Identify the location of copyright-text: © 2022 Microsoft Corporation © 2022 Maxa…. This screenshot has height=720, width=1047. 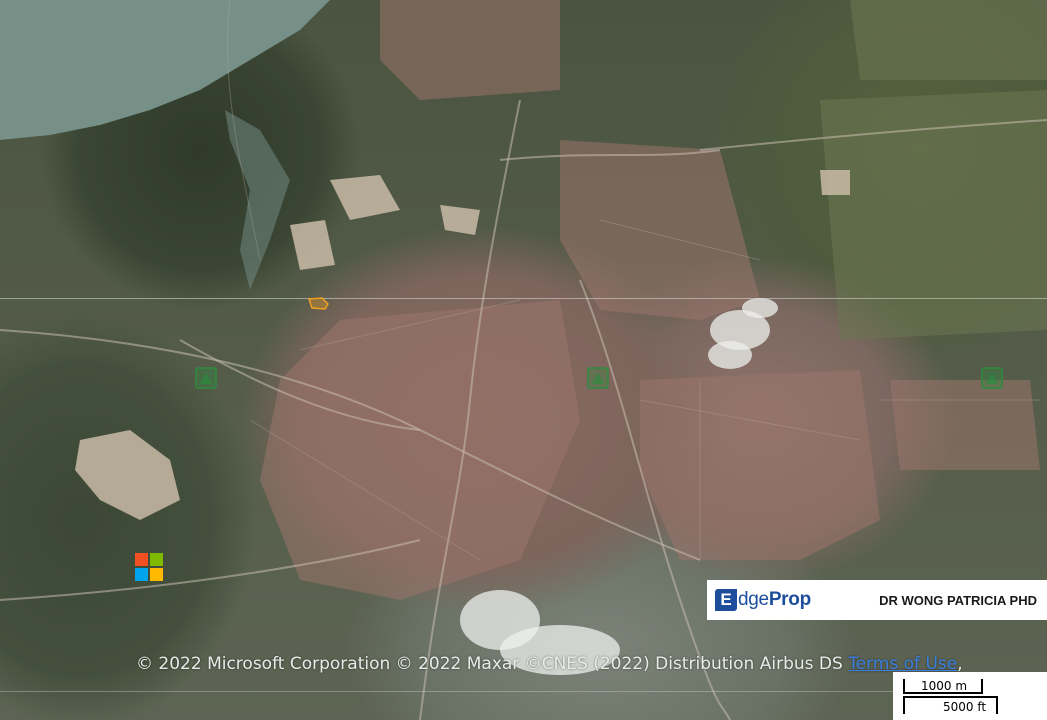
(492, 664).